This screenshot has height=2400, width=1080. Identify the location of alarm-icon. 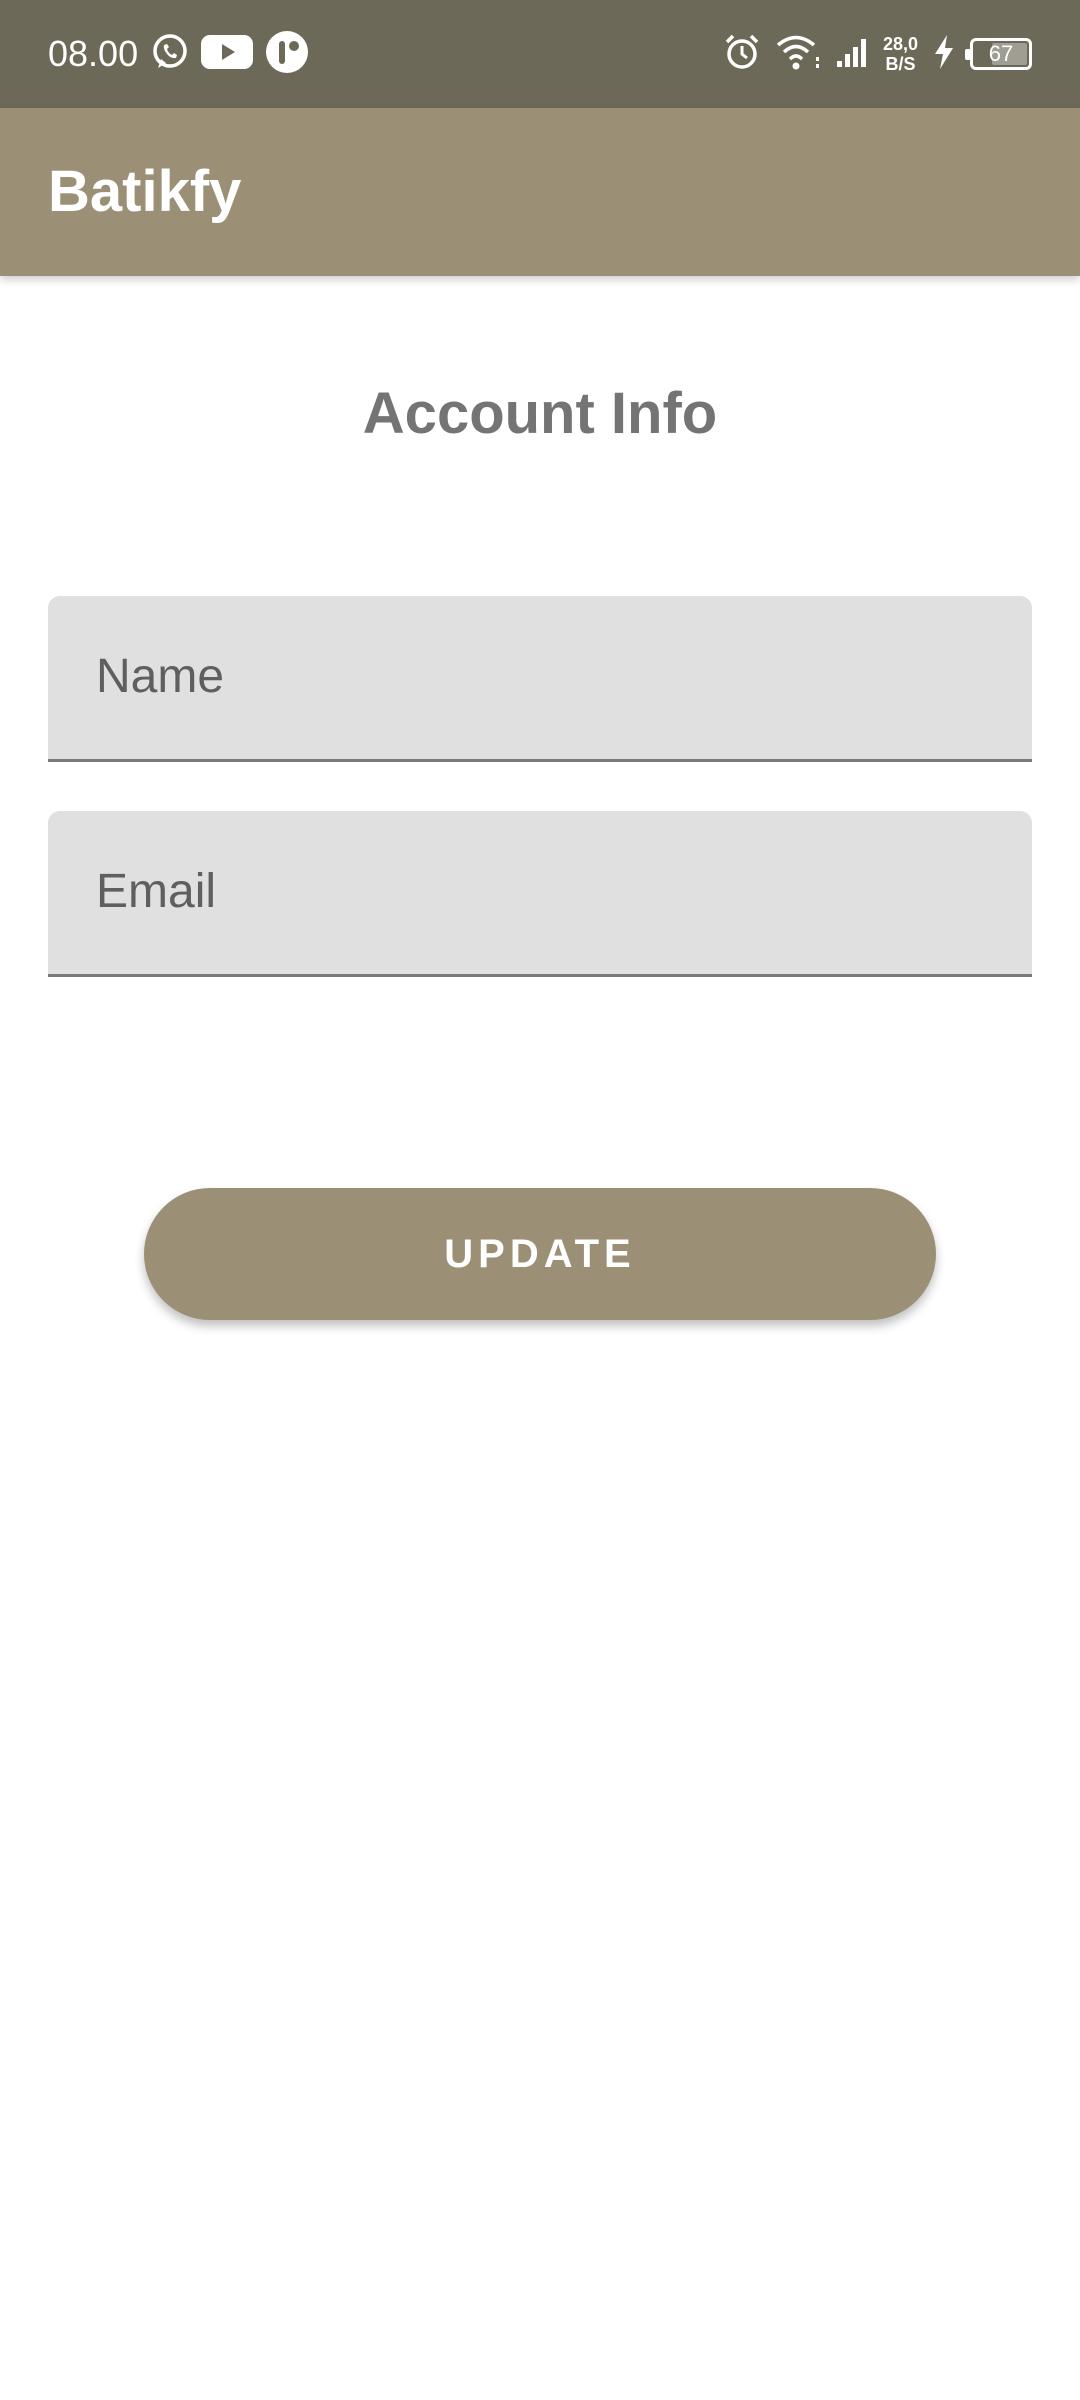
(742, 54).